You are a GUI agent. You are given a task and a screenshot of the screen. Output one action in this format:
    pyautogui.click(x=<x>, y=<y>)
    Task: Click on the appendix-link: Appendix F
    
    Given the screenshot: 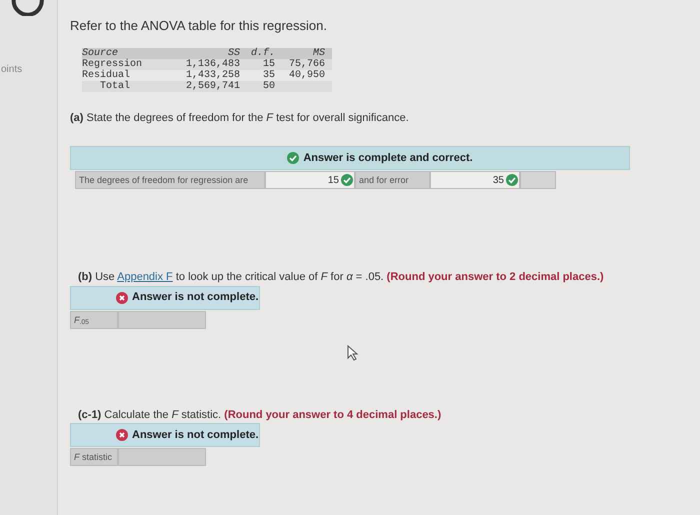 What is the action you would take?
    pyautogui.click(x=145, y=277)
    